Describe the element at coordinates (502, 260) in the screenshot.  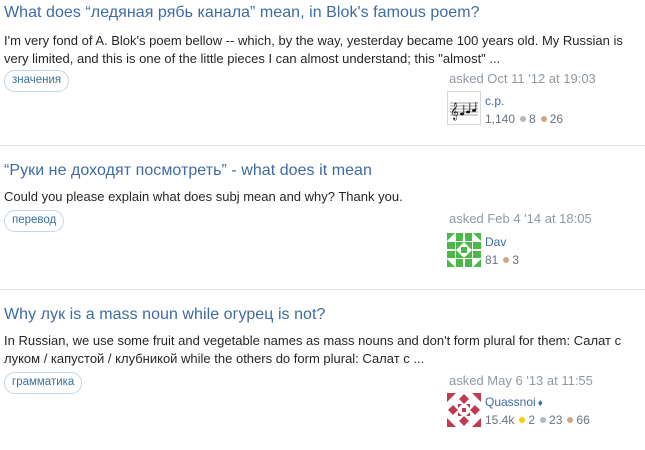
I see `user-reputation-block: 81 3` at that location.